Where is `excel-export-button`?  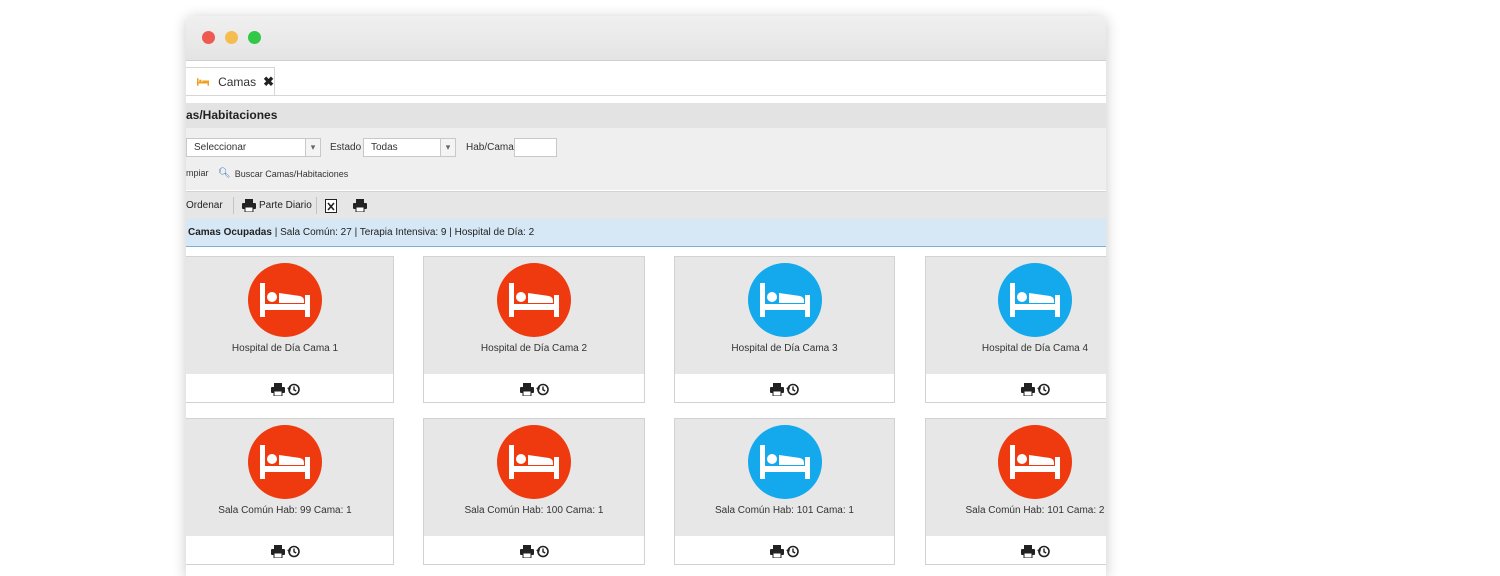 excel-export-button is located at coordinates (331, 205).